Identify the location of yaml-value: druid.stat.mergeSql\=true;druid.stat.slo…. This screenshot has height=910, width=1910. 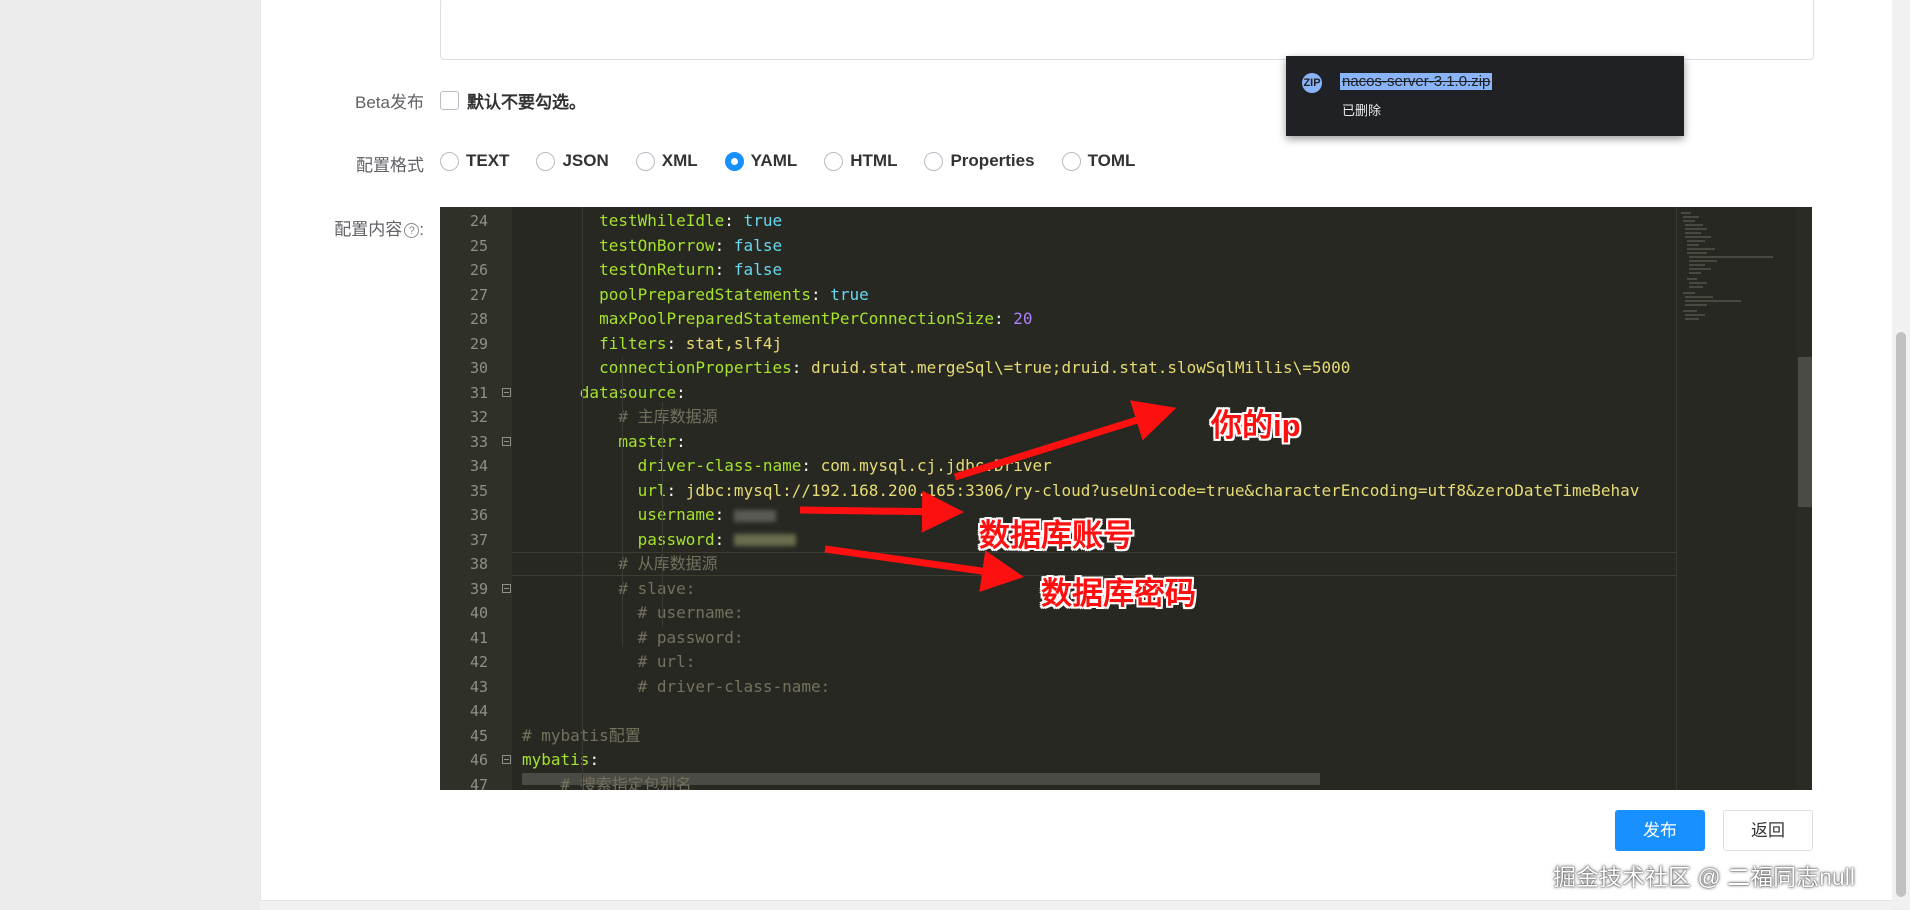
(1080, 367).